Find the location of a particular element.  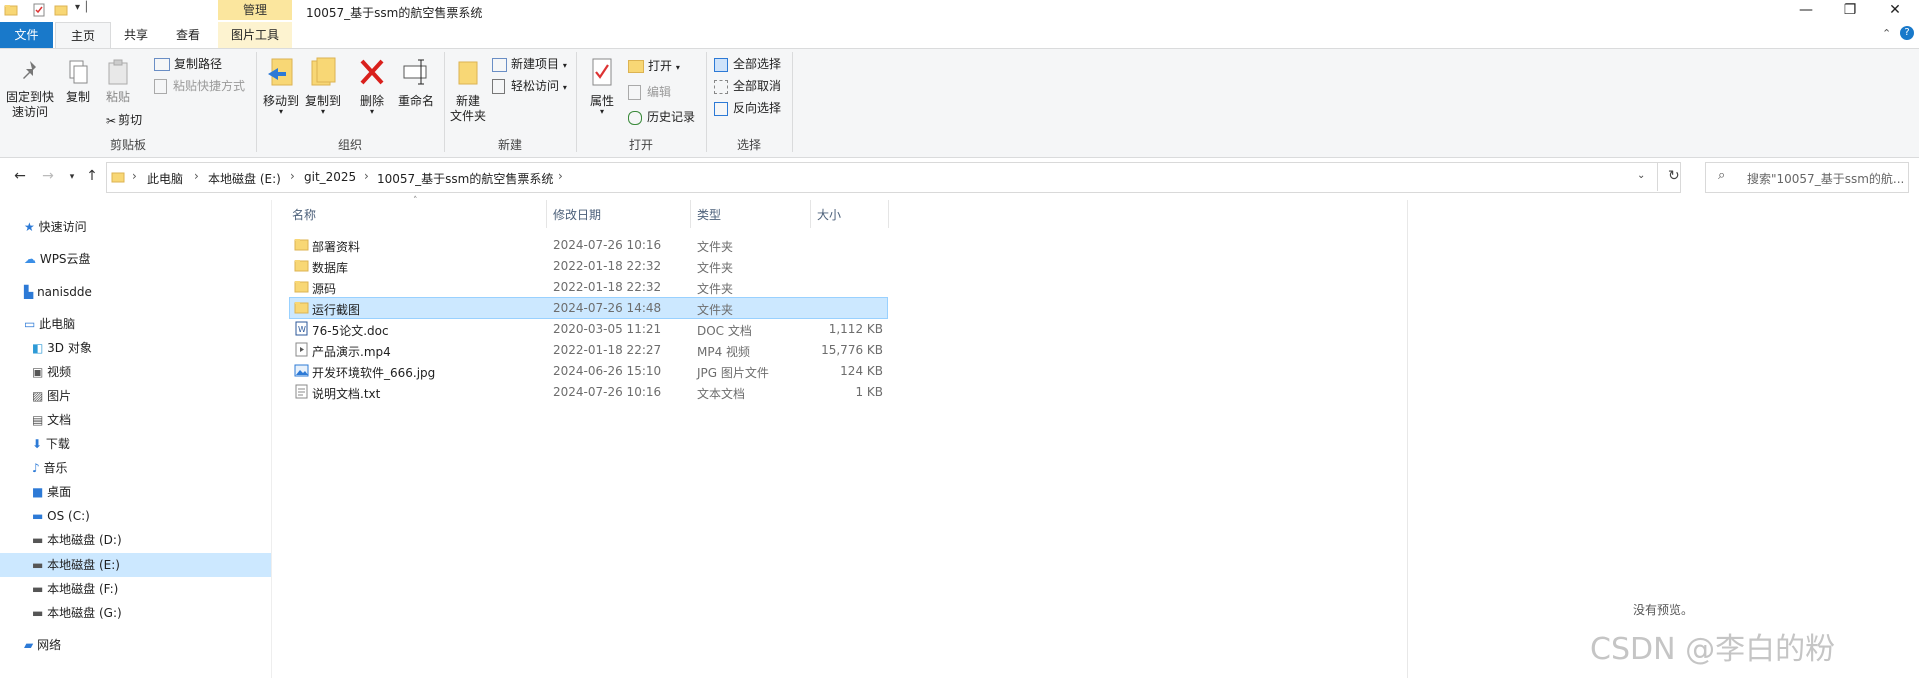

copy-path-button: 复制路径 is located at coordinates (188, 64).